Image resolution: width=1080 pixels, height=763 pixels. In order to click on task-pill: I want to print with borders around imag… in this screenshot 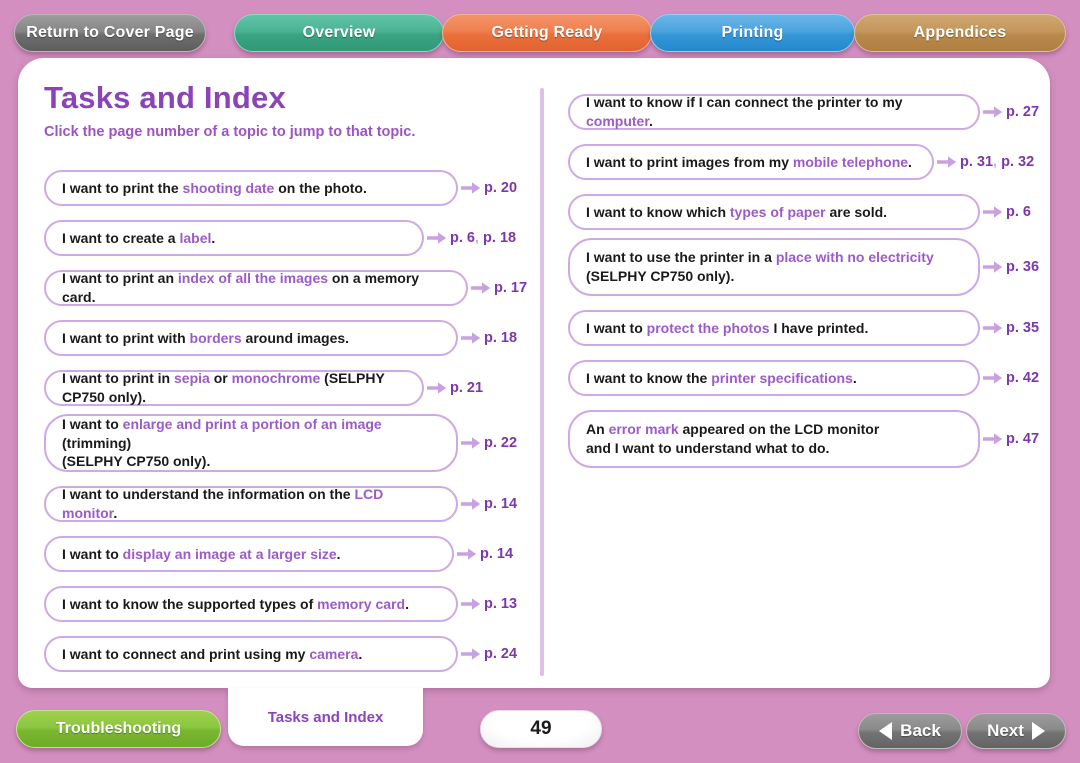, I will do `click(251, 338)`.